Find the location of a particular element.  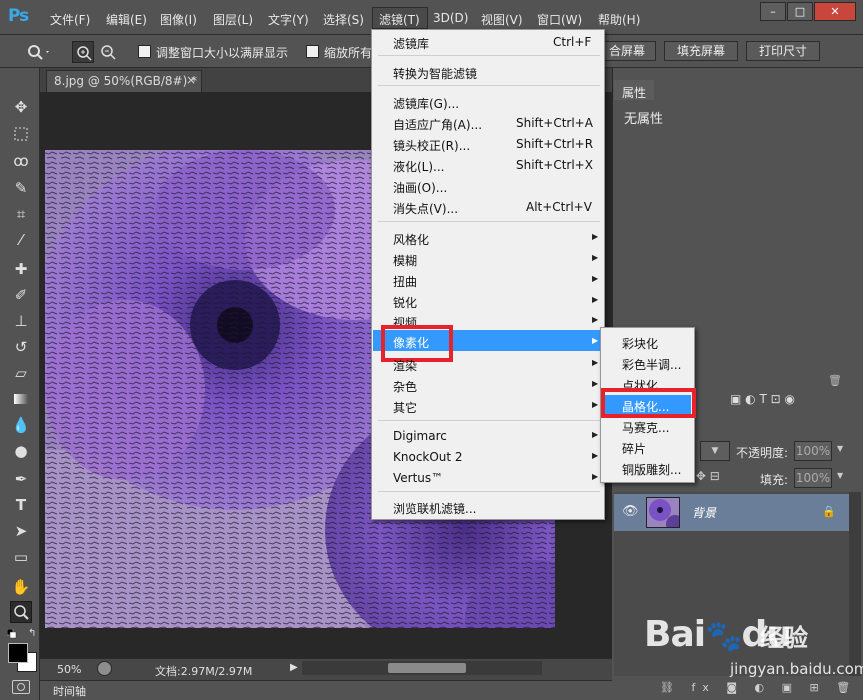

path-select-icon: ➤ is located at coordinates (21, 531).